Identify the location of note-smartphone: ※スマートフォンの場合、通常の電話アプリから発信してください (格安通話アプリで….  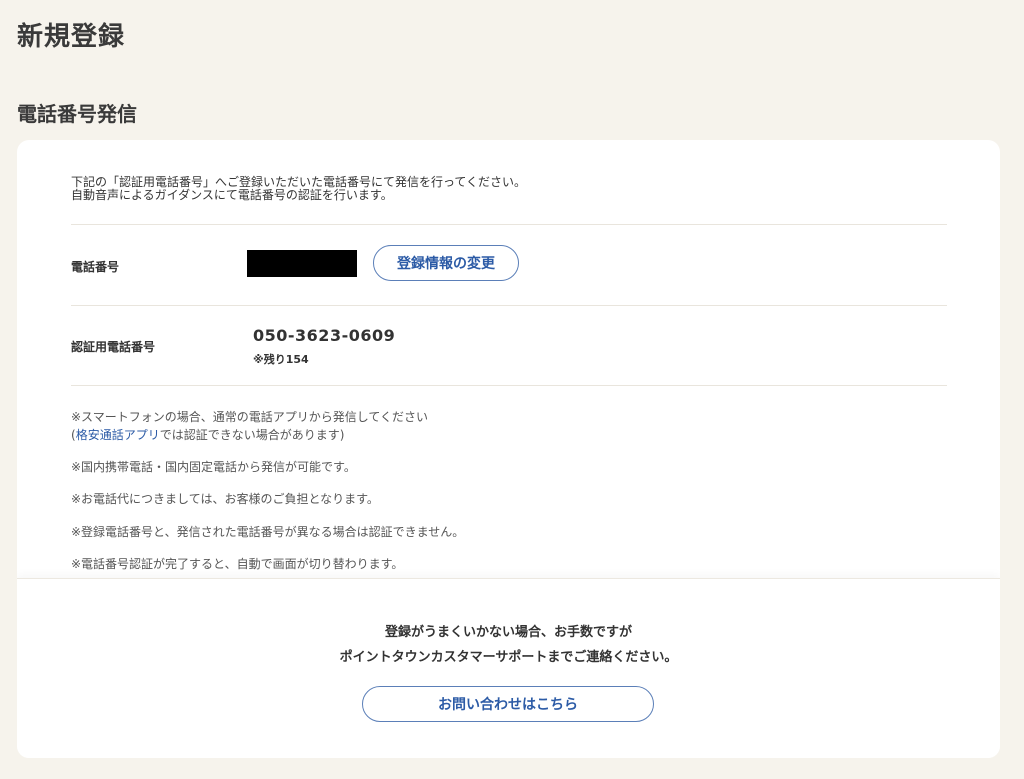
(249, 426).